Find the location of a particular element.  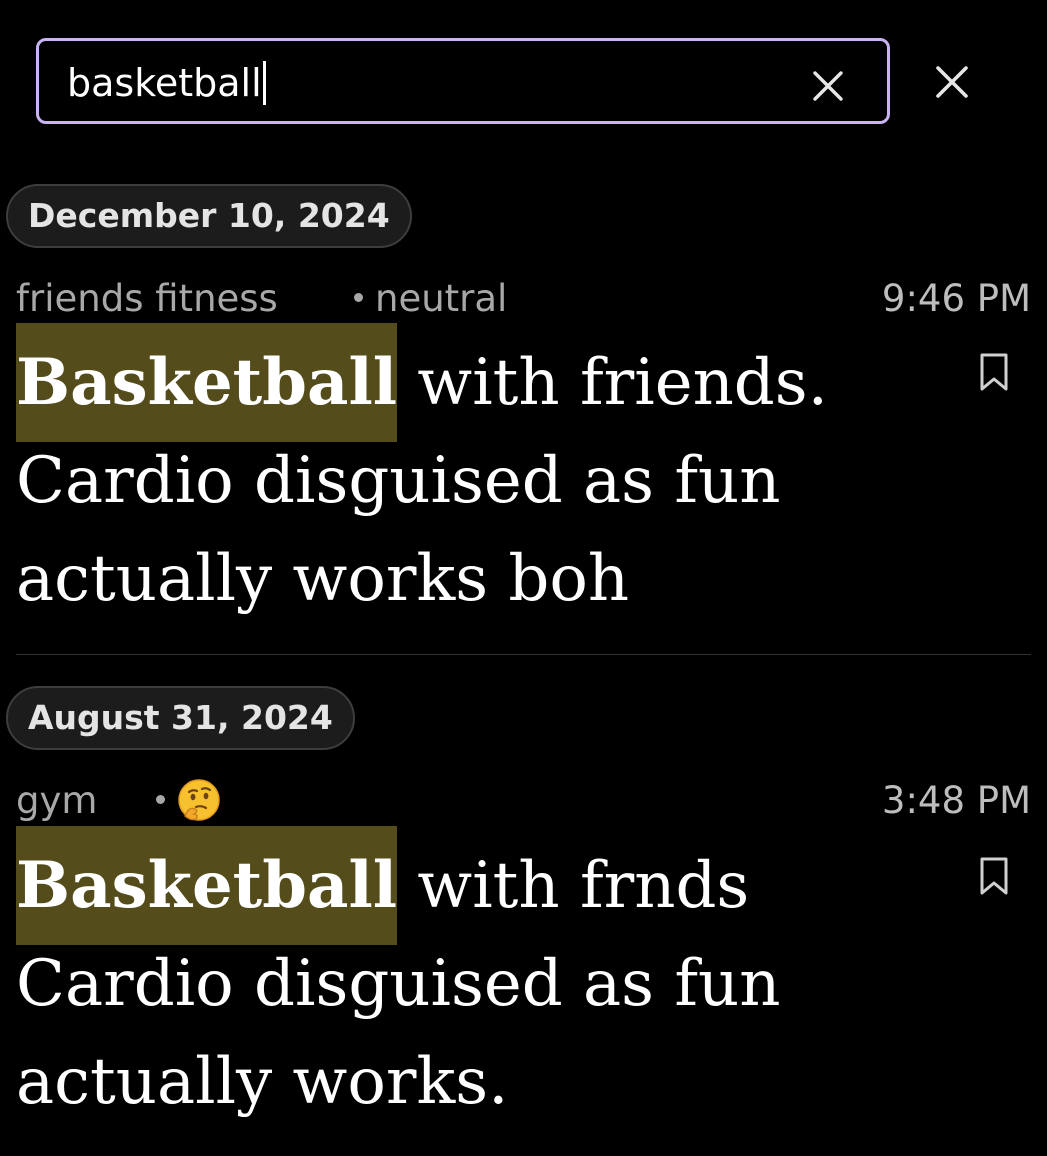

search-input-value: basketball is located at coordinates (164, 83).